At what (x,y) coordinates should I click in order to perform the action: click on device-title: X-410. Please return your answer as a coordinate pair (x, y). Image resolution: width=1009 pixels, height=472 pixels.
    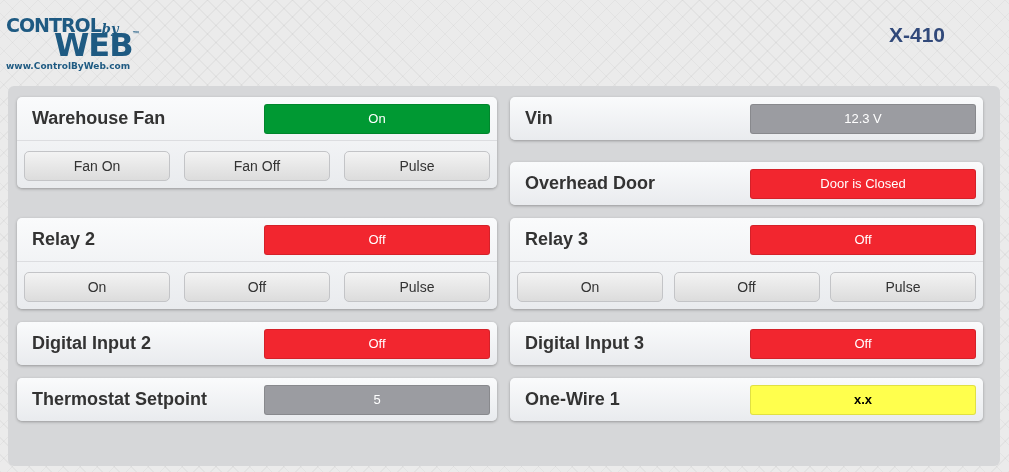
    Looking at the image, I should click on (916, 35).